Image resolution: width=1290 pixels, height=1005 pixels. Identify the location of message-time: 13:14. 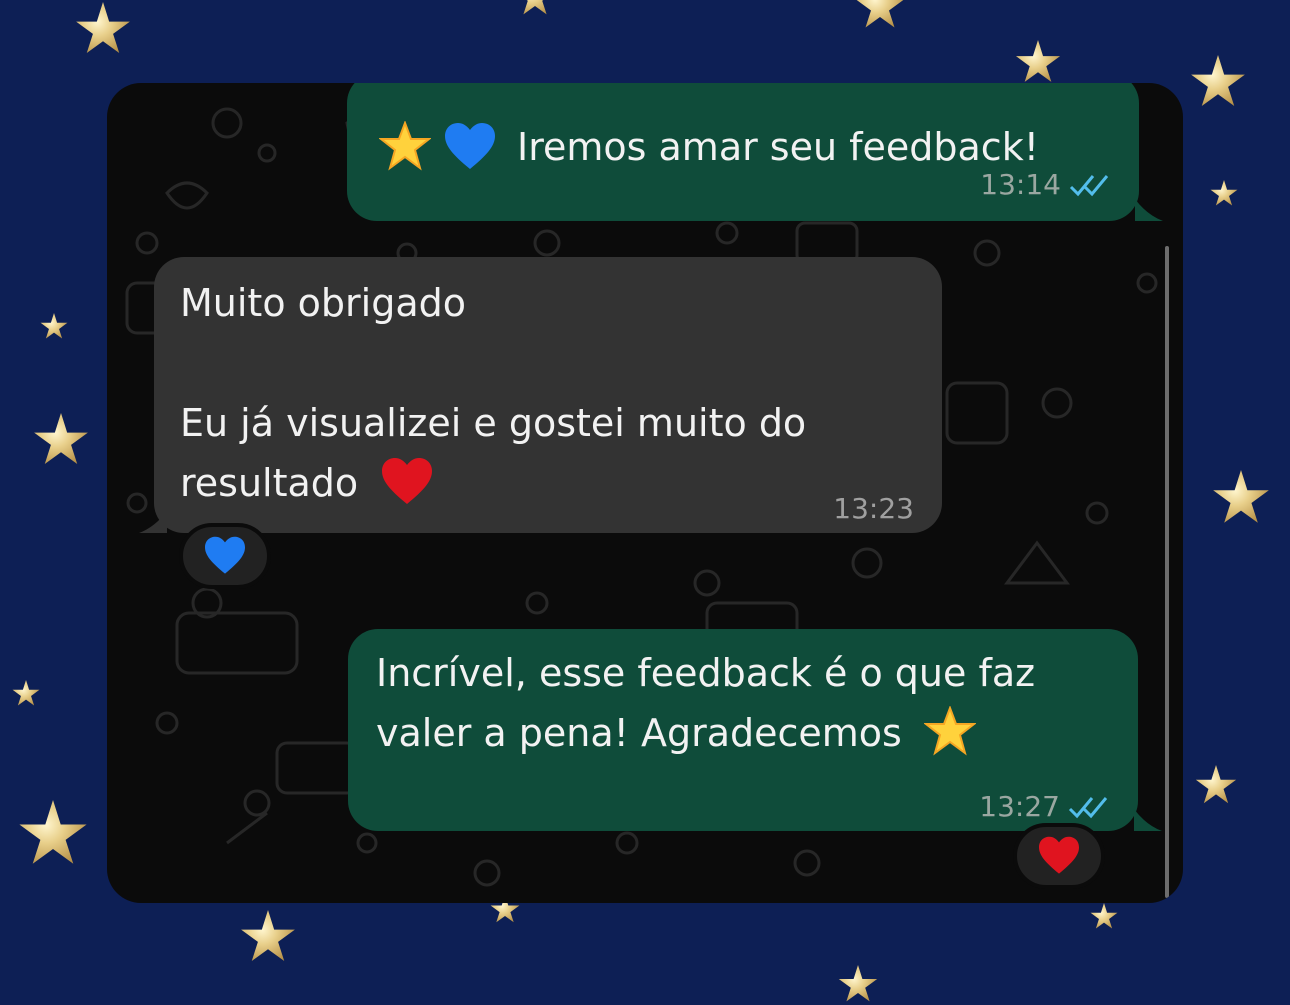
(1020, 184).